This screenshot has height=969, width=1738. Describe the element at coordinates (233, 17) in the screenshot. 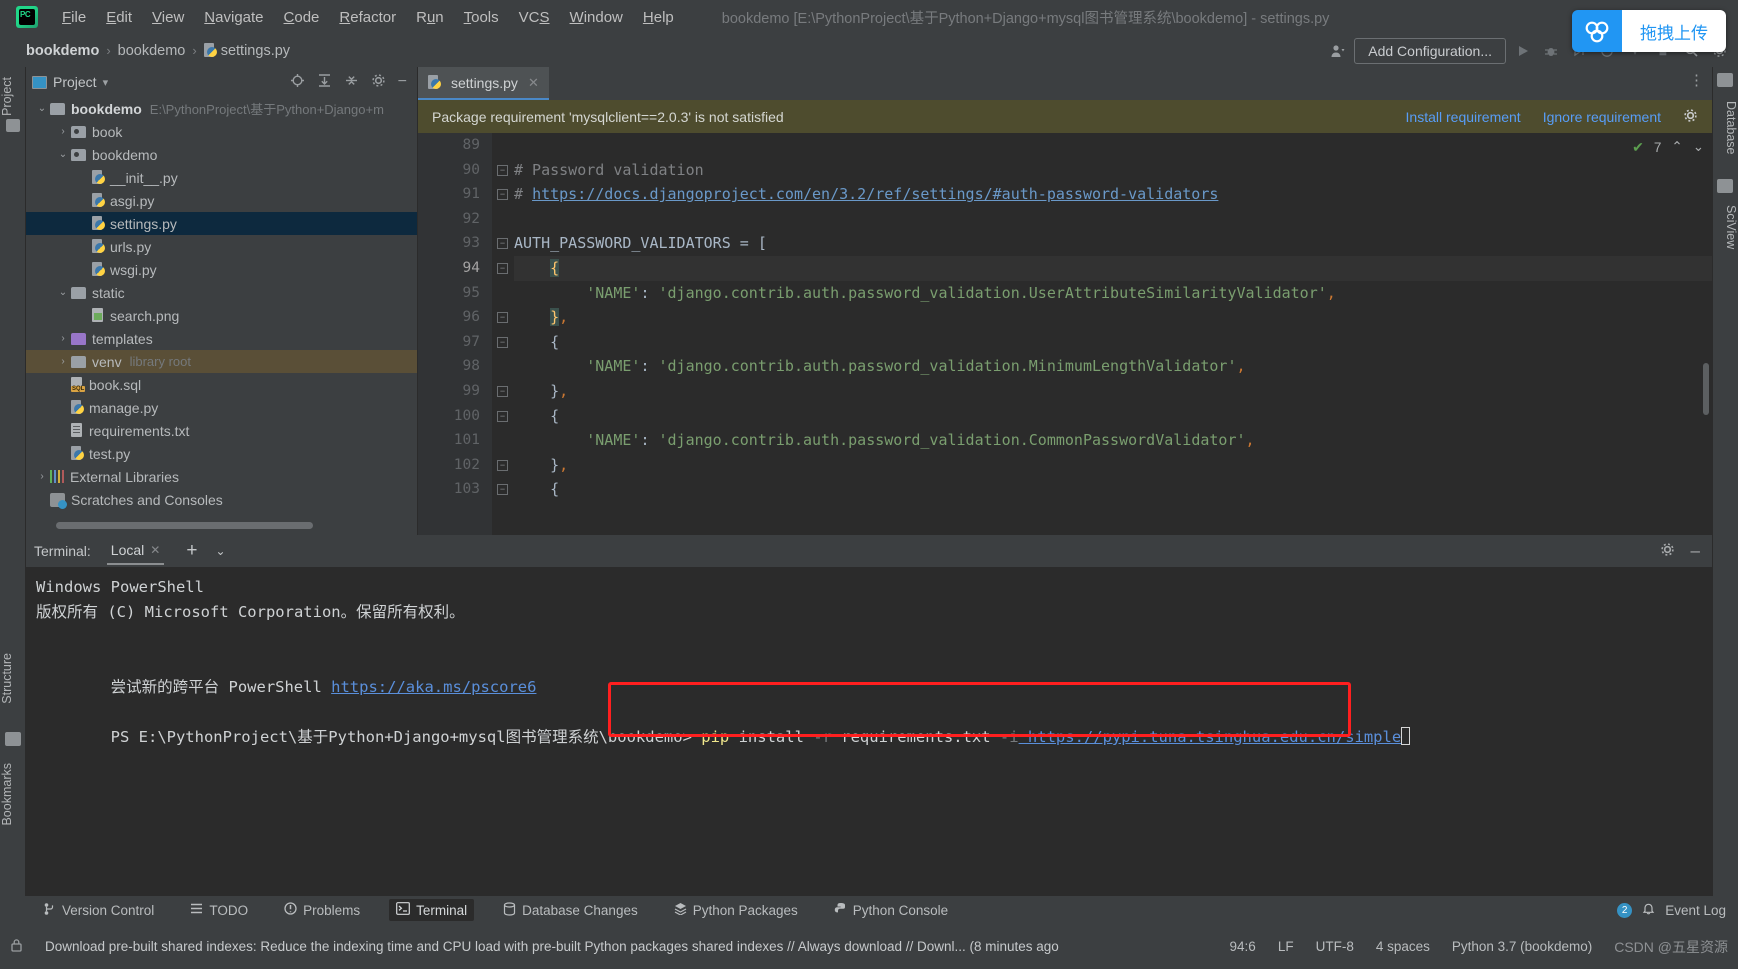

I see `menu-navigate: Navigate` at that location.